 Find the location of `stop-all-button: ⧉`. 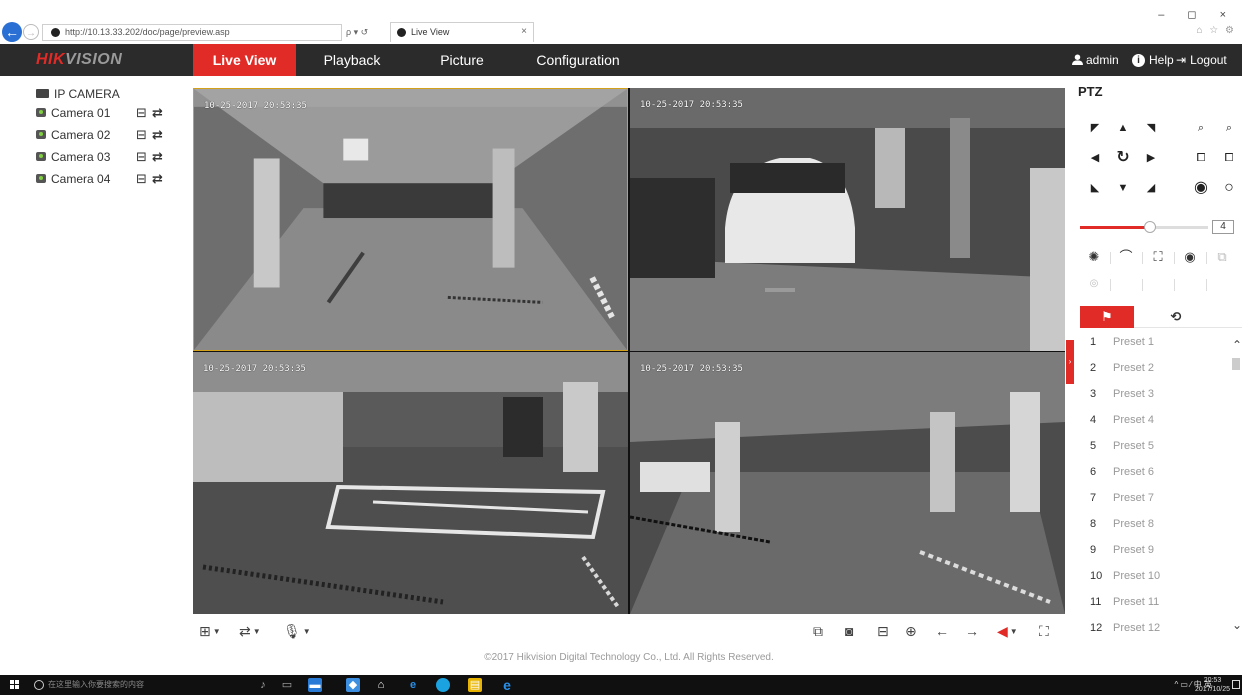

stop-all-button: ⧉ is located at coordinates (818, 631).